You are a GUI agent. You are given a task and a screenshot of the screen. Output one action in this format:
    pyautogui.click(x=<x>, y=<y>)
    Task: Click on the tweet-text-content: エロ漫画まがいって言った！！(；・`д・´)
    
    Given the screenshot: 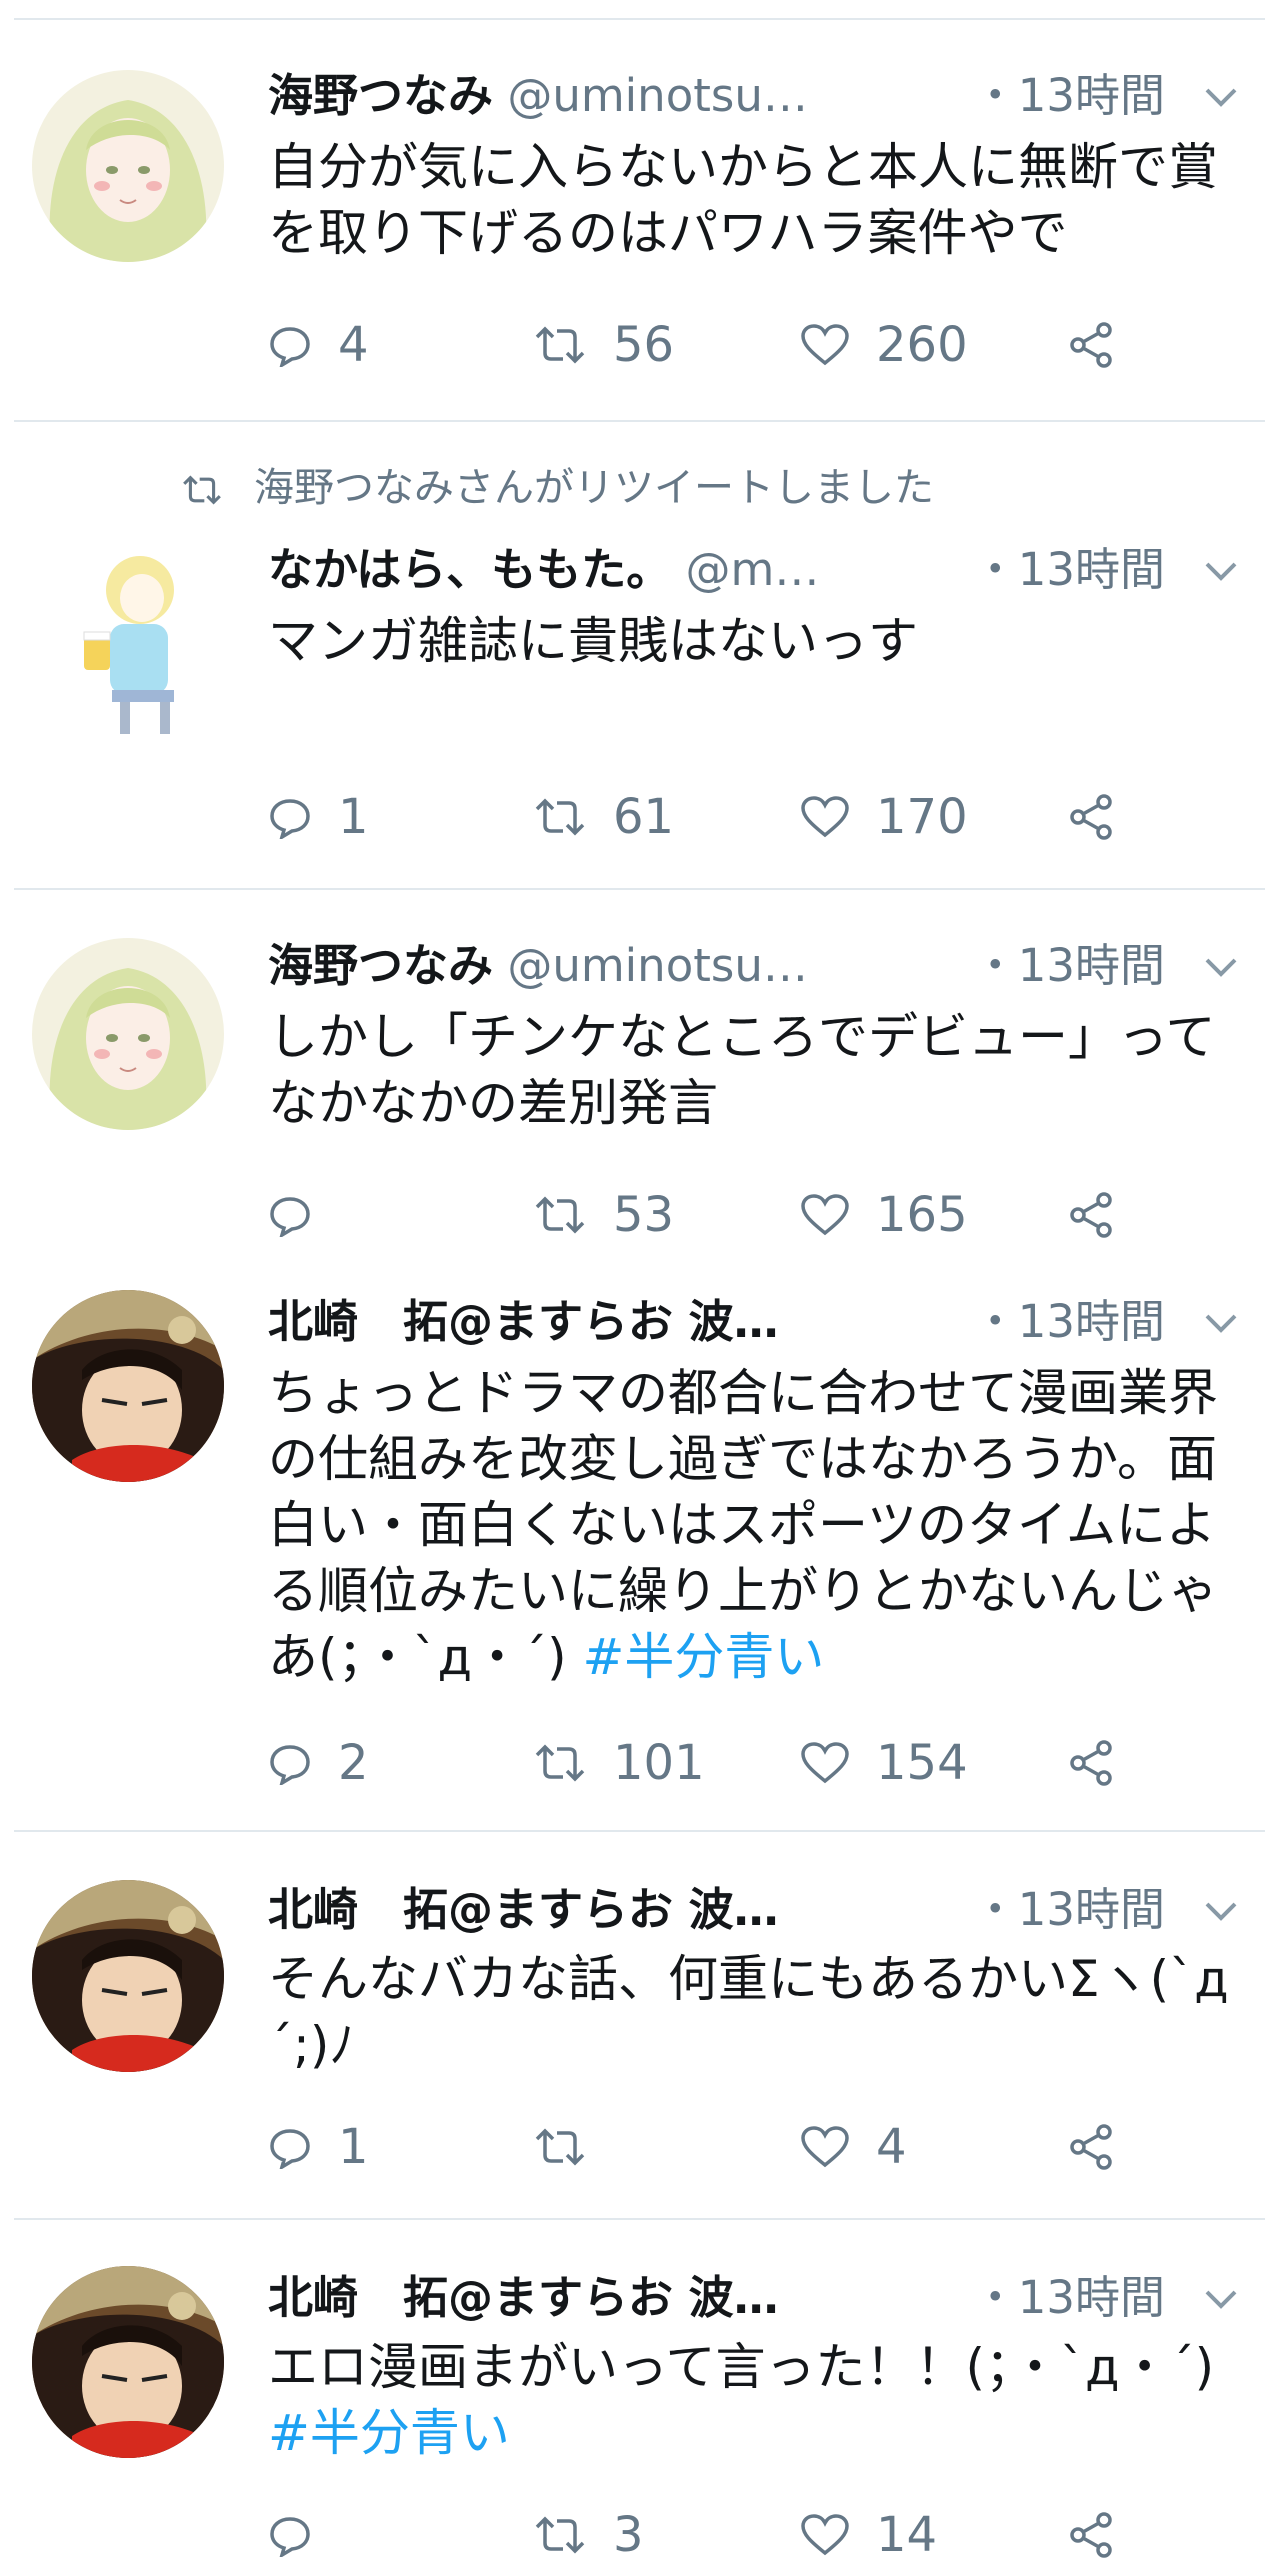 What is the action you would take?
    pyautogui.click(x=741, y=2367)
    